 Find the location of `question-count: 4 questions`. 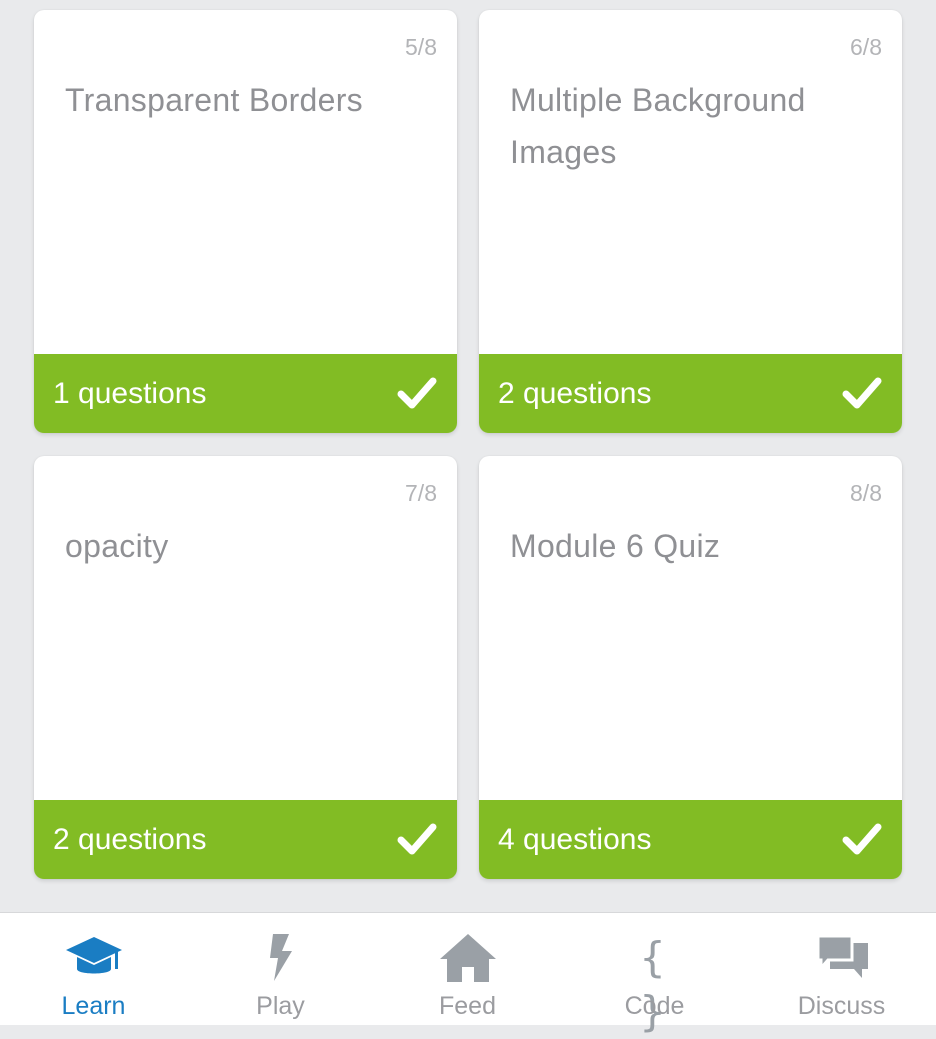

question-count: 4 questions is located at coordinates (575, 839).